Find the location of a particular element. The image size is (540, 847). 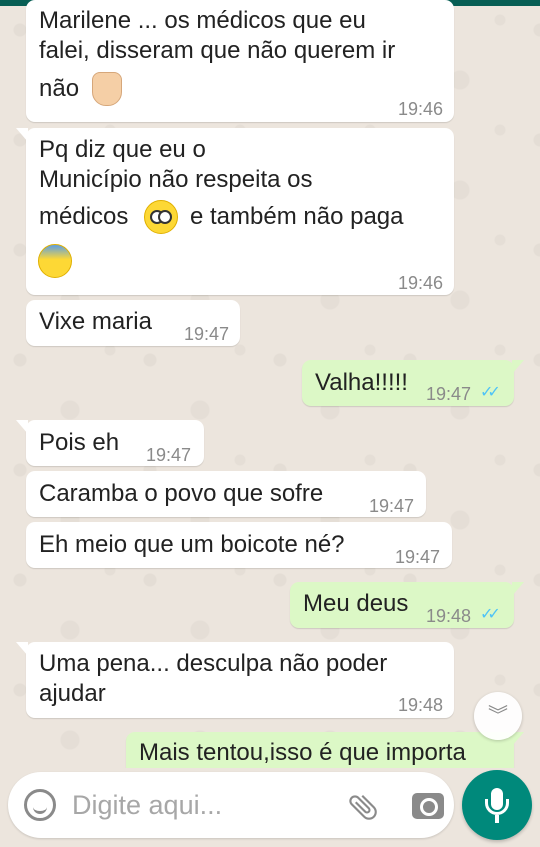

message-input is located at coordinates (197, 805).